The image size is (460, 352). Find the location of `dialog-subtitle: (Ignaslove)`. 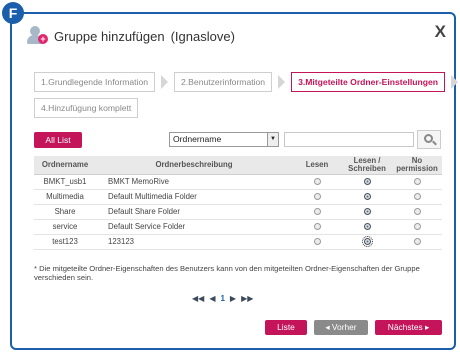

dialog-subtitle: (Ignaslove) is located at coordinates (202, 36).